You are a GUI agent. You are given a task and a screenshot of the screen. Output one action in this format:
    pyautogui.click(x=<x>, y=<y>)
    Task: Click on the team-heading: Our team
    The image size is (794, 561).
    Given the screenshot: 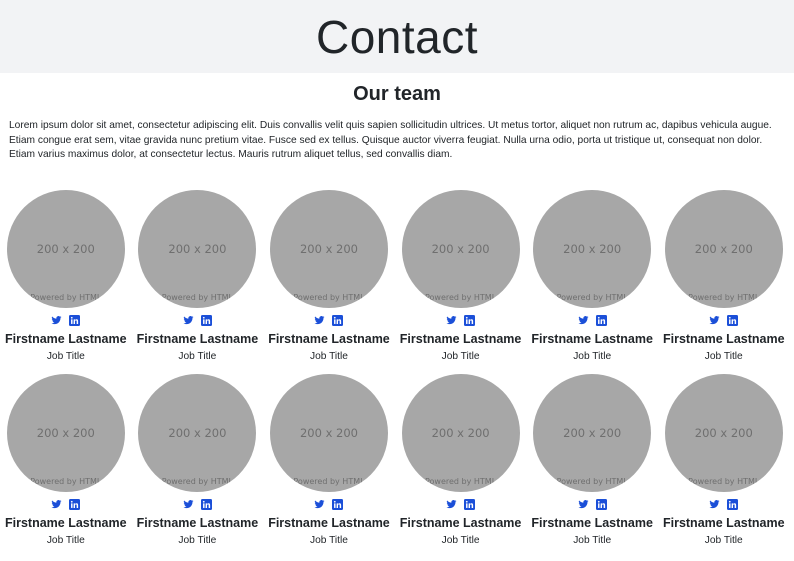 What is the action you would take?
    pyautogui.click(x=397, y=94)
    